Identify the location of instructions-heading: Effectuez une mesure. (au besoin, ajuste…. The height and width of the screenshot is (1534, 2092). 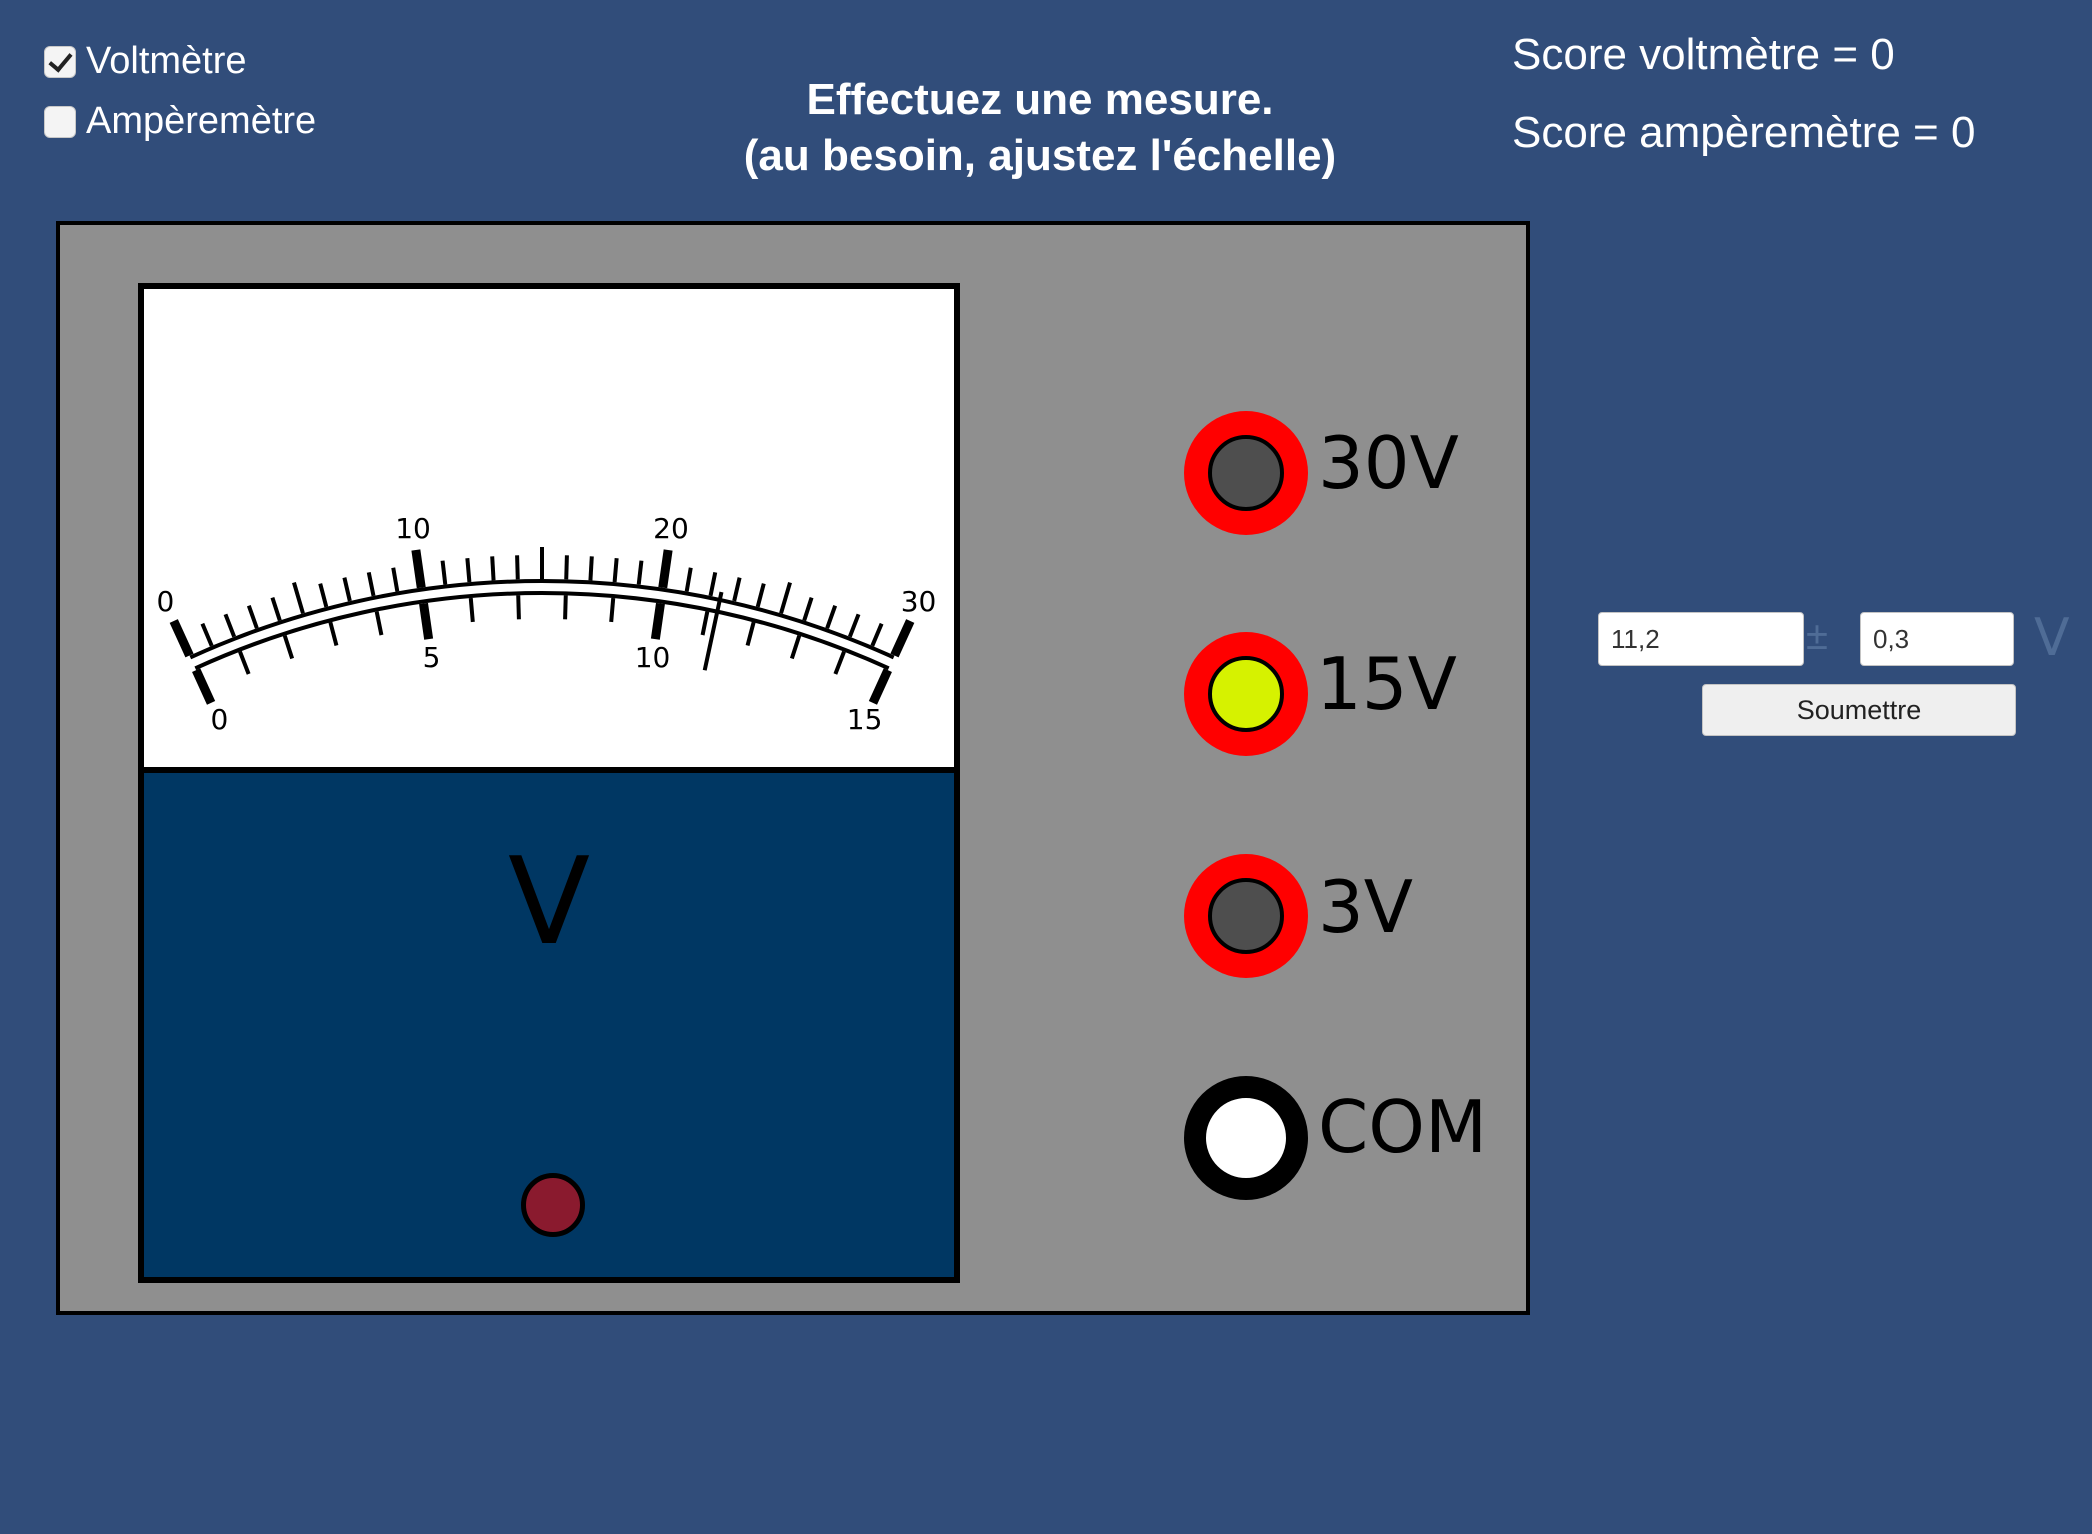
(1040, 128).